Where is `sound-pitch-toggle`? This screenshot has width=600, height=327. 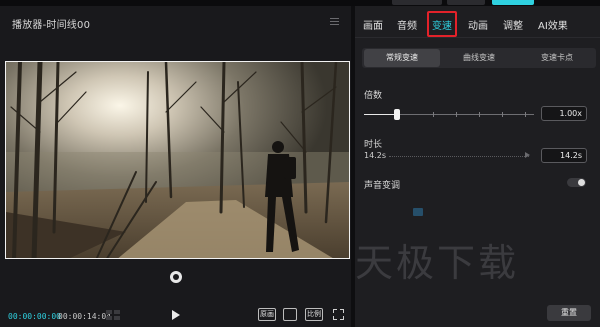 sound-pitch-toggle is located at coordinates (576, 182).